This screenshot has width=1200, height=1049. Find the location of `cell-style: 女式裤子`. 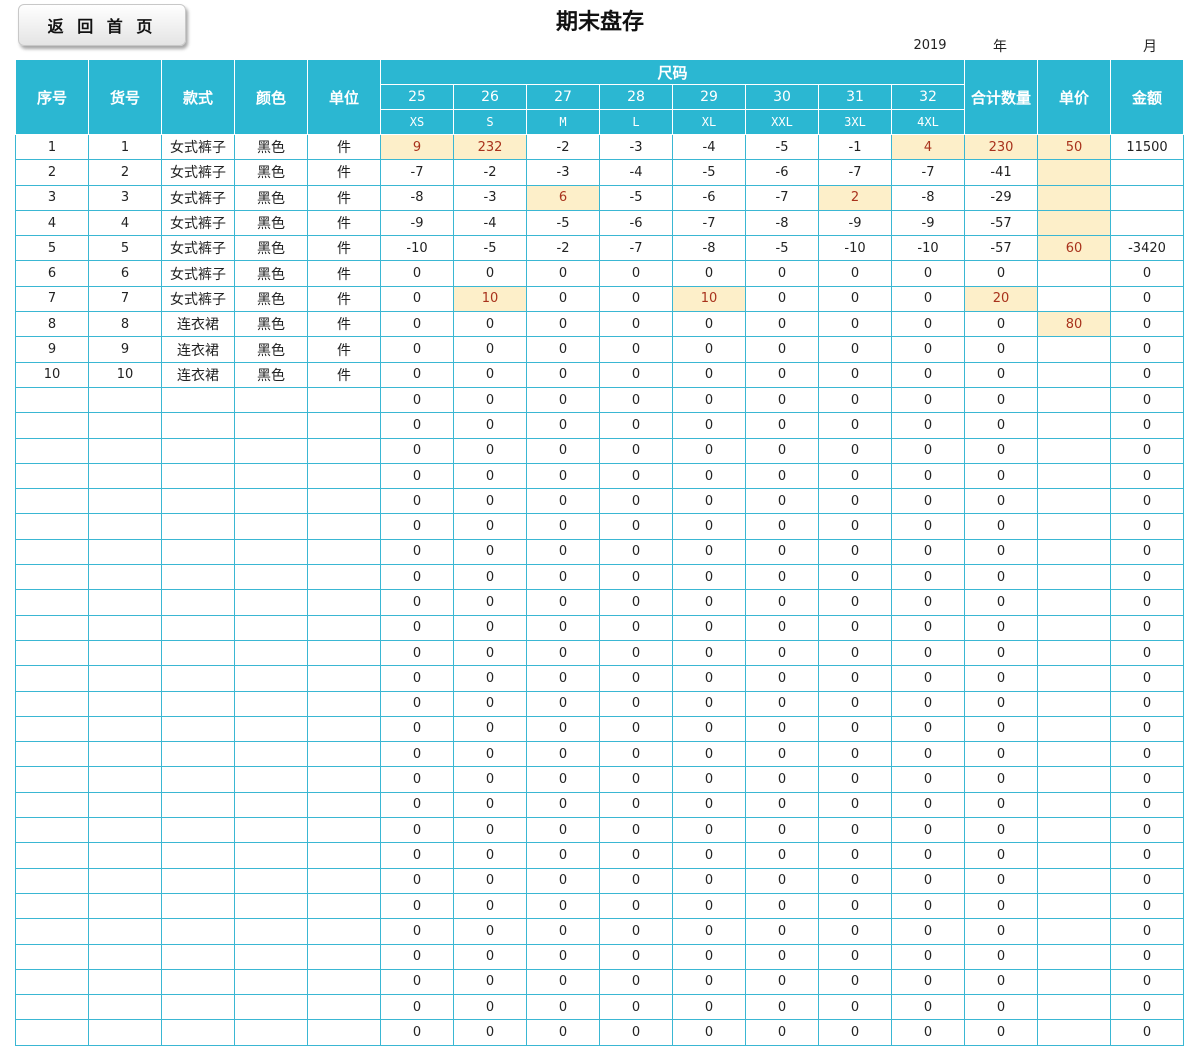

cell-style: 女式裤子 is located at coordinates (198, 299).